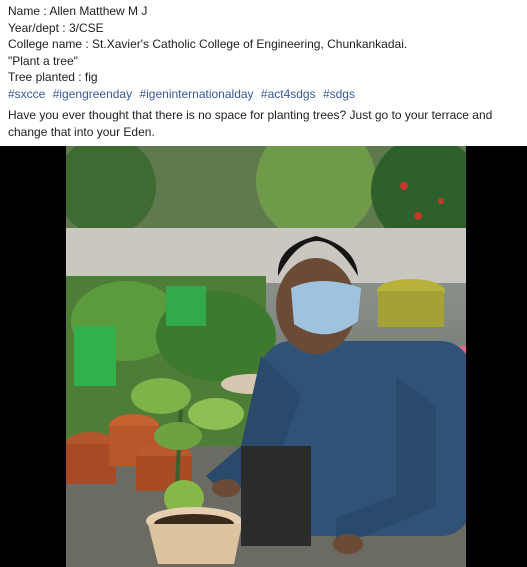 This screenshot has width=527, height=567. Describe the element at coordinates (56, 27) in the screenshot. I see `year-dept-line: Year/dept : 3/CSE` at that location.